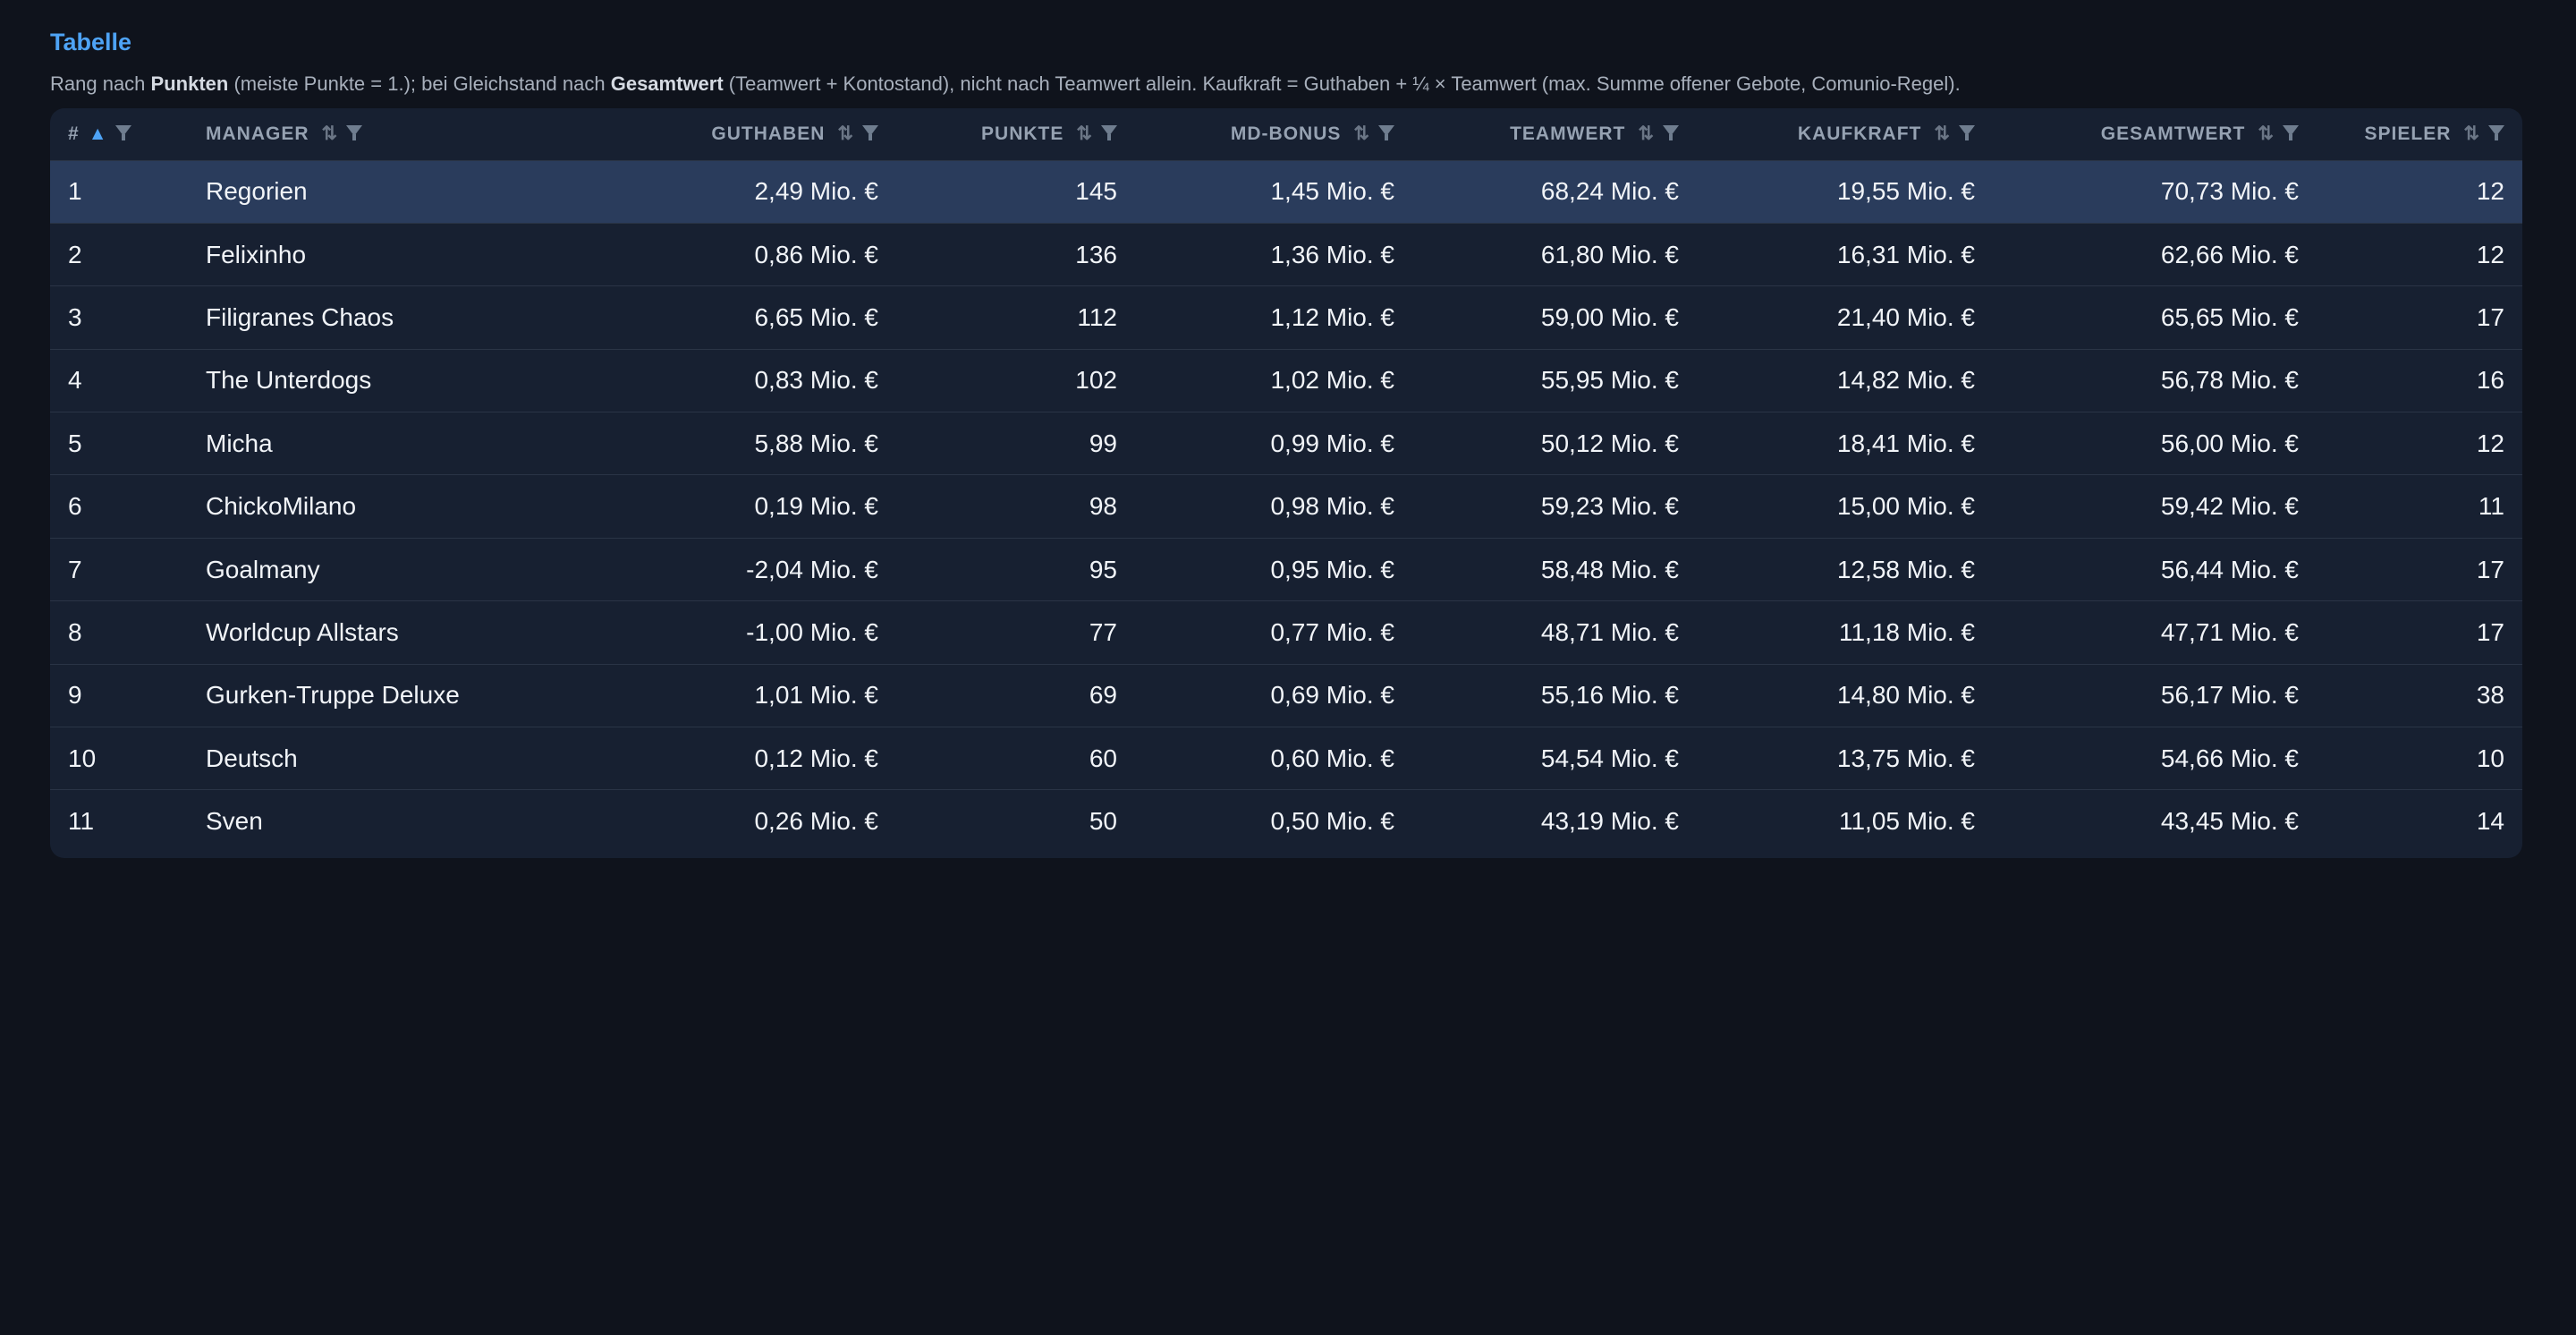 This screenshot has height=1335, width=2576. Describe the element at coordinates (1332, 191) in the screenshot. I see `cell-md-bonus: 1,45 Mio. €` at that location.